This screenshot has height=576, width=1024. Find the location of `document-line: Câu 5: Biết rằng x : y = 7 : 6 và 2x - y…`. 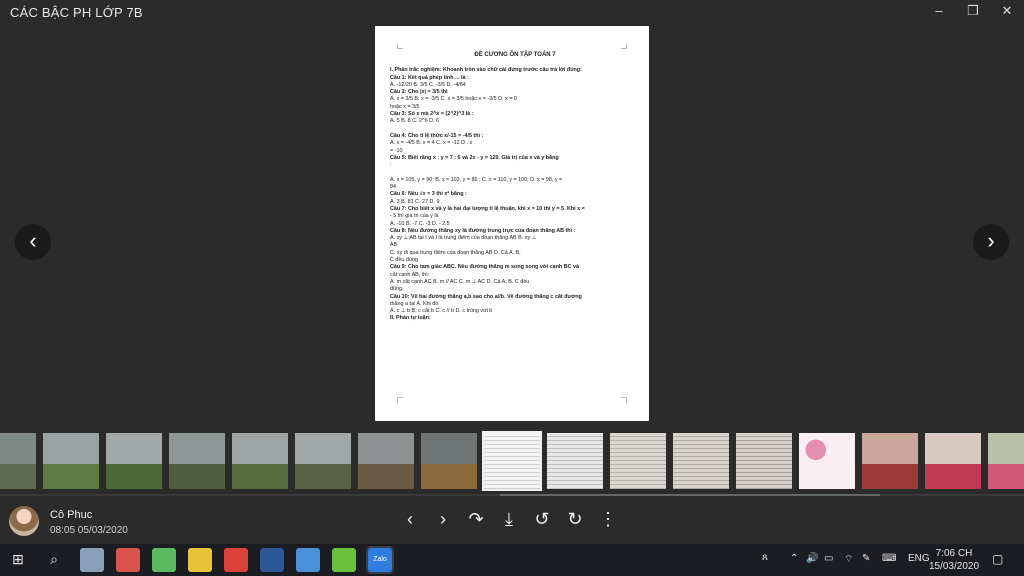

document-line: Câu 5: Biết rằng x : y = 7 : 6 và 2x - y… is located at coordinates (474, 157).